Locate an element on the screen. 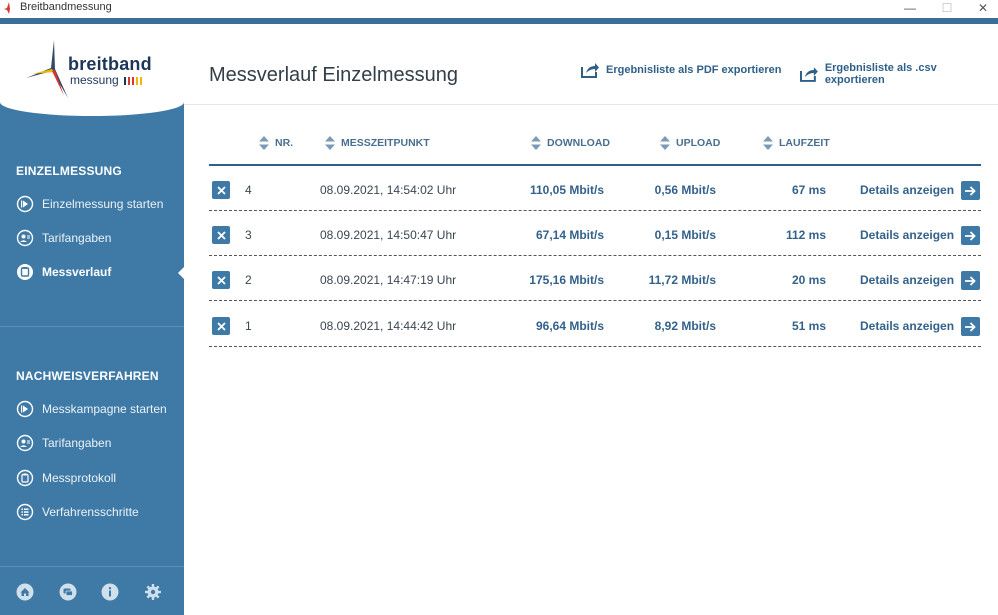 The width and height of the screenshot is (998, 615). column-header-upload: UPLOAD is located at coordinates (690, 143).